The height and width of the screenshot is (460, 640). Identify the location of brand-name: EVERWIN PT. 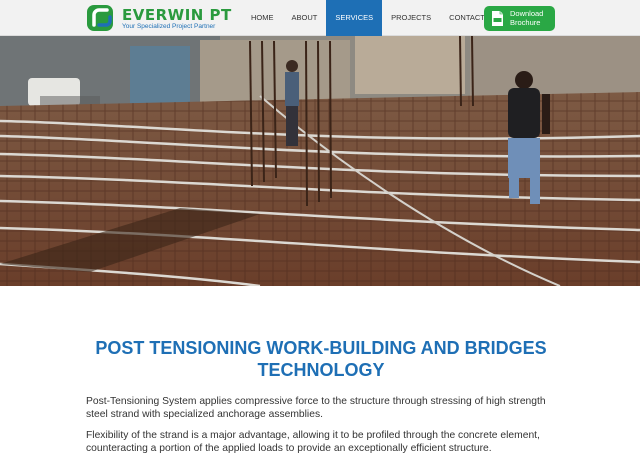
(177, 15).